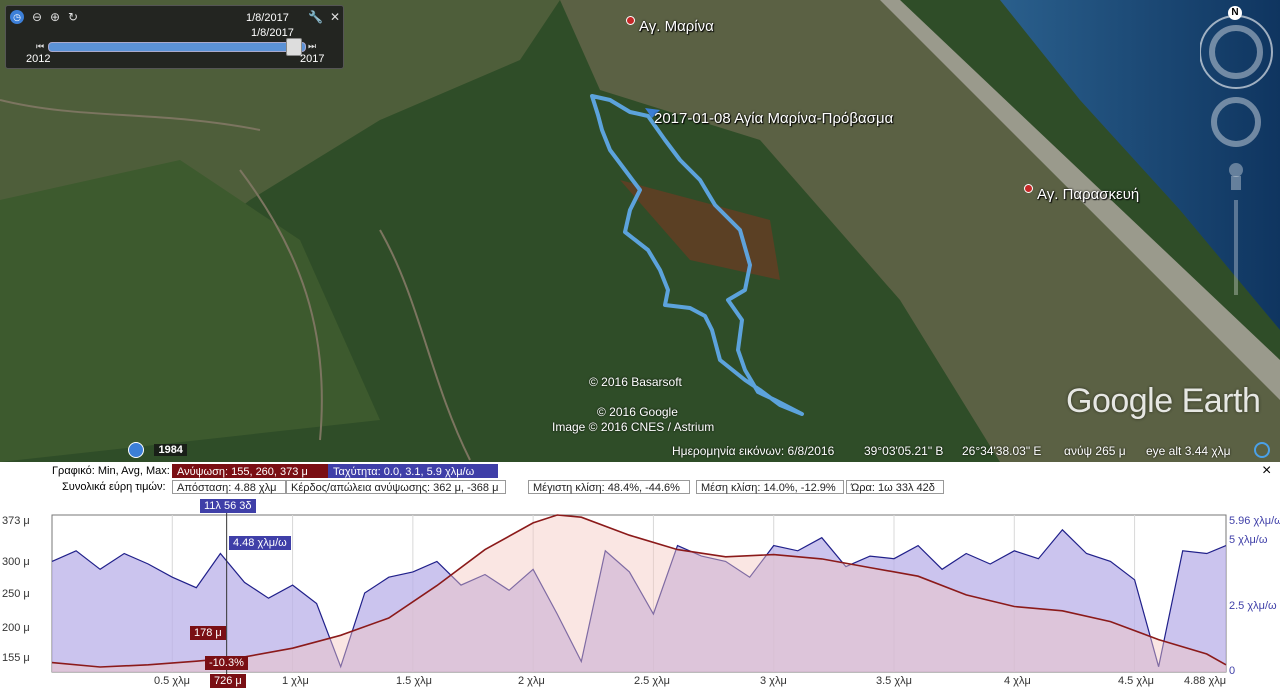 This screenshot has height=690, width=1280. Describe the element at coordinates (637, 412) in the screenshot. I see `credit-google: © 2016 Google` at that location.